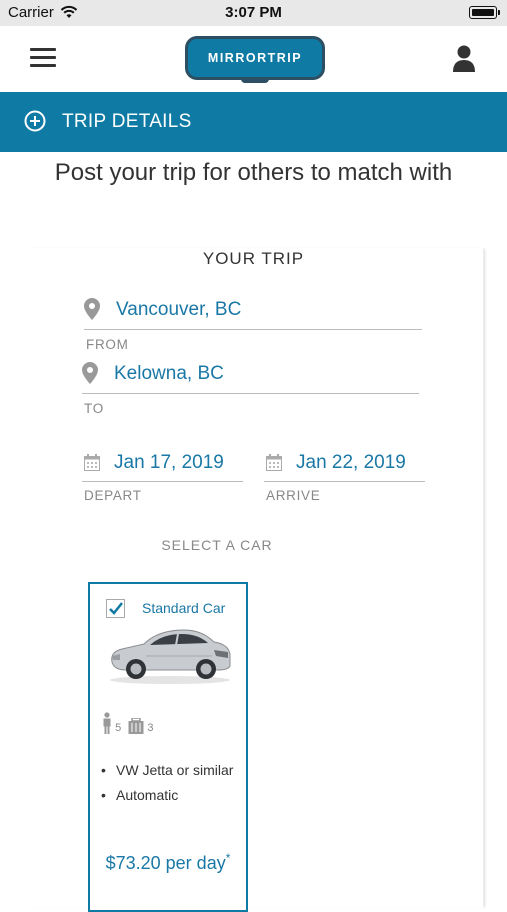 This screenshot has width=507, height=912. What do you see at coordinates (255, 80) in the screenshot?
I see `logo-tab` at bounding box center [255, 80].